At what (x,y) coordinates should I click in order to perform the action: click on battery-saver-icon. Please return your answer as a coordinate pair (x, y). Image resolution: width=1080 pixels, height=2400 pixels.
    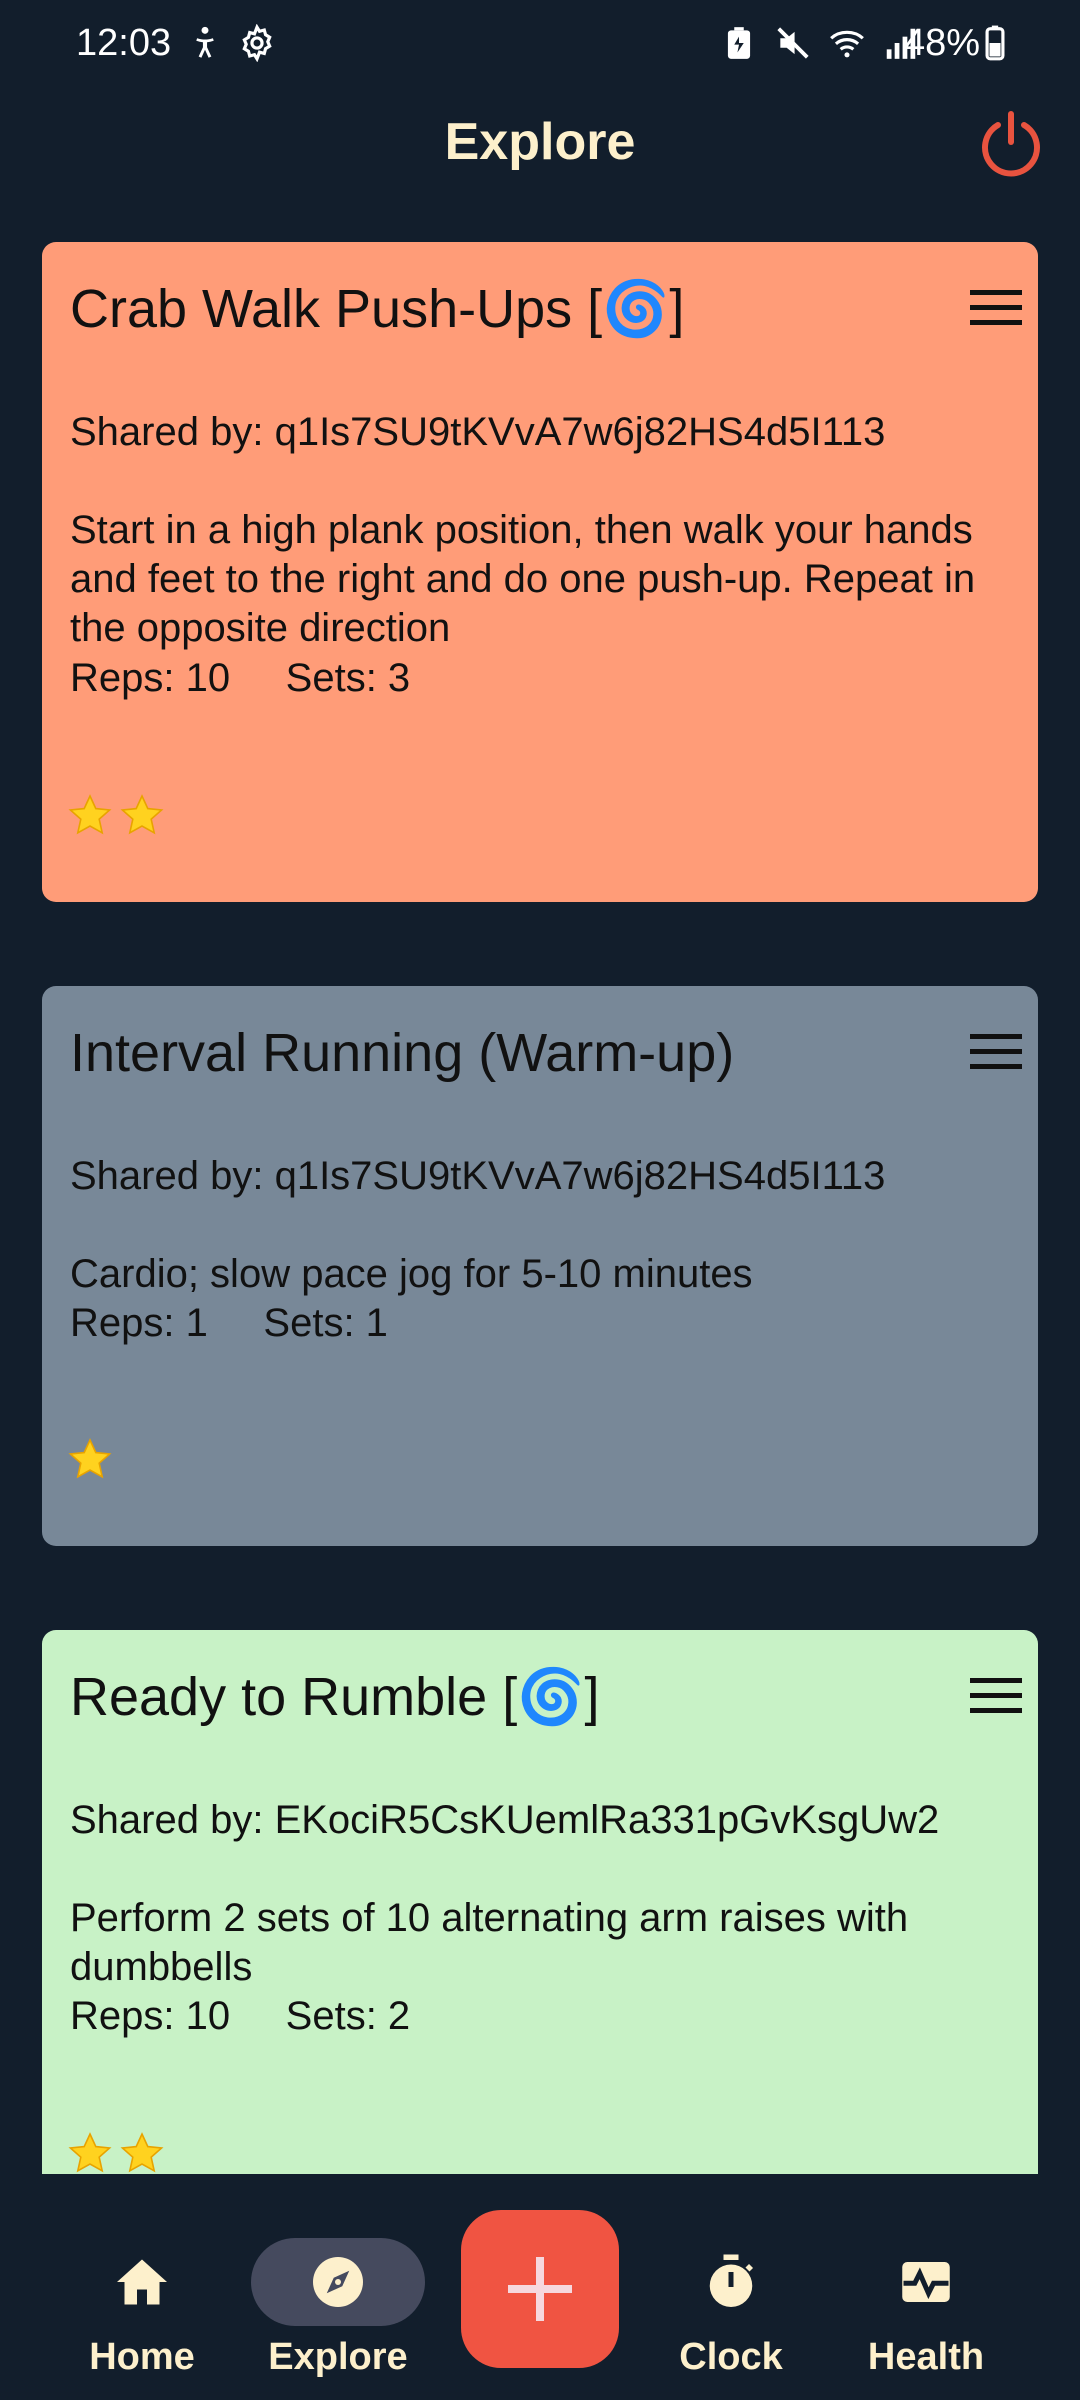
    Looking at the image, I should click on (739, 43).